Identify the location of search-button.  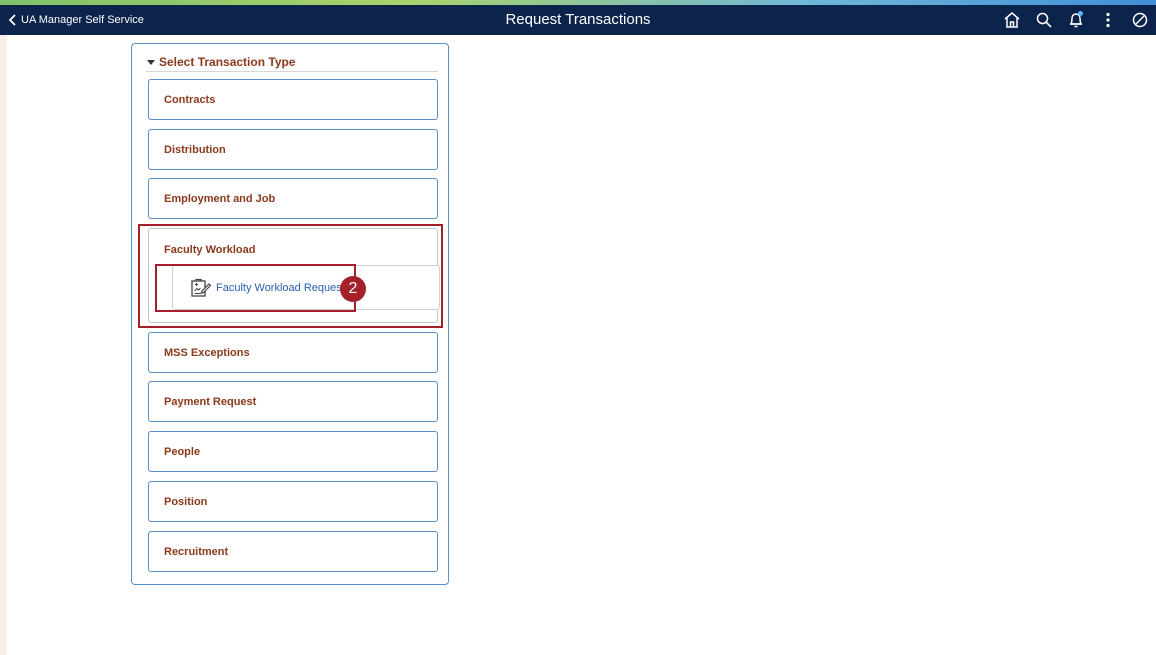
(1044, 20).